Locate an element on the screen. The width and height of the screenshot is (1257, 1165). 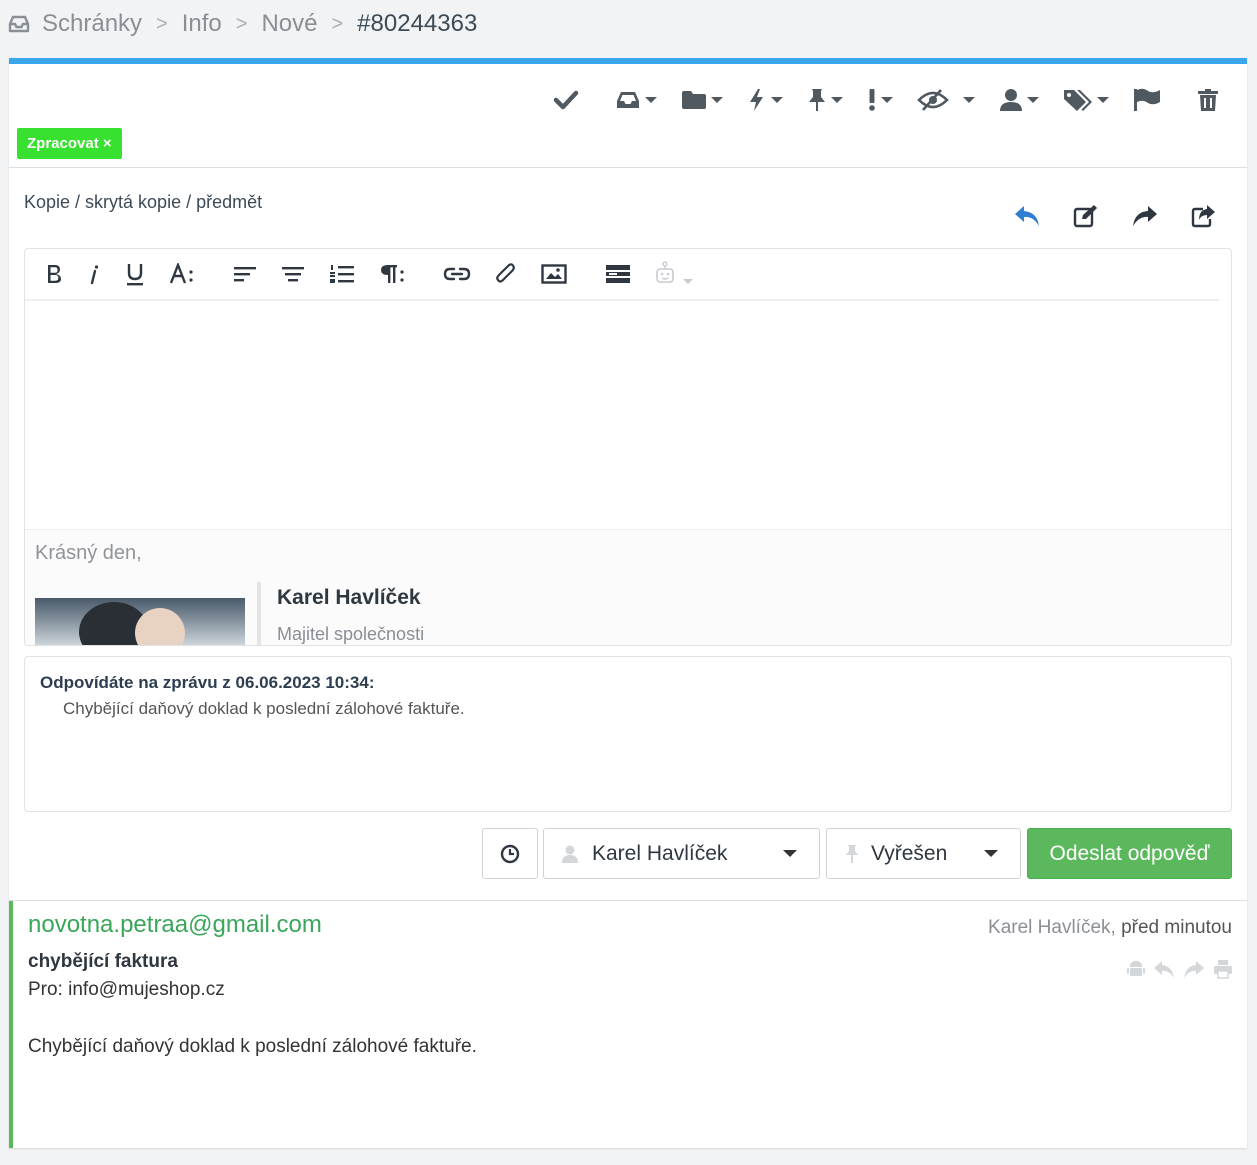
font-size-button is located at coordinates (182, 274).